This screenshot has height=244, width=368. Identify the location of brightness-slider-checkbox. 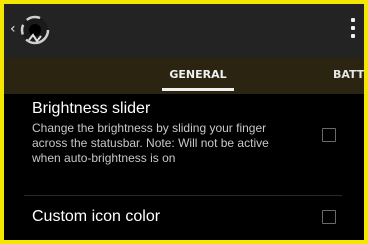
(329, 135).